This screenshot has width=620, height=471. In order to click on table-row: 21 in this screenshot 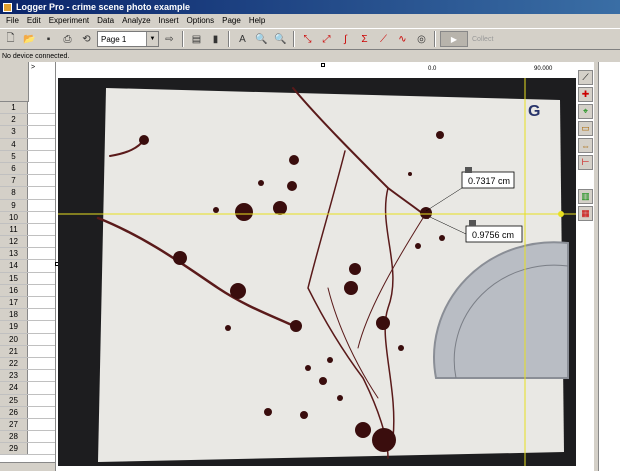, I will do `click(27, 351)`.